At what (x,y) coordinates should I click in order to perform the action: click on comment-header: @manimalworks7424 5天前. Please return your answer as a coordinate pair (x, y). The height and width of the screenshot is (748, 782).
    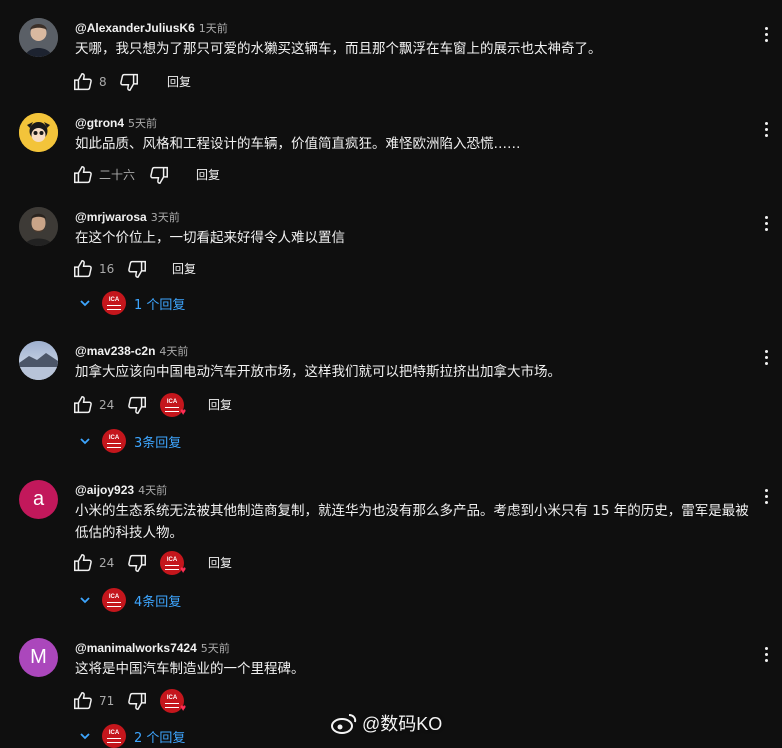
    Looking at the image, I should click on (152, 647).